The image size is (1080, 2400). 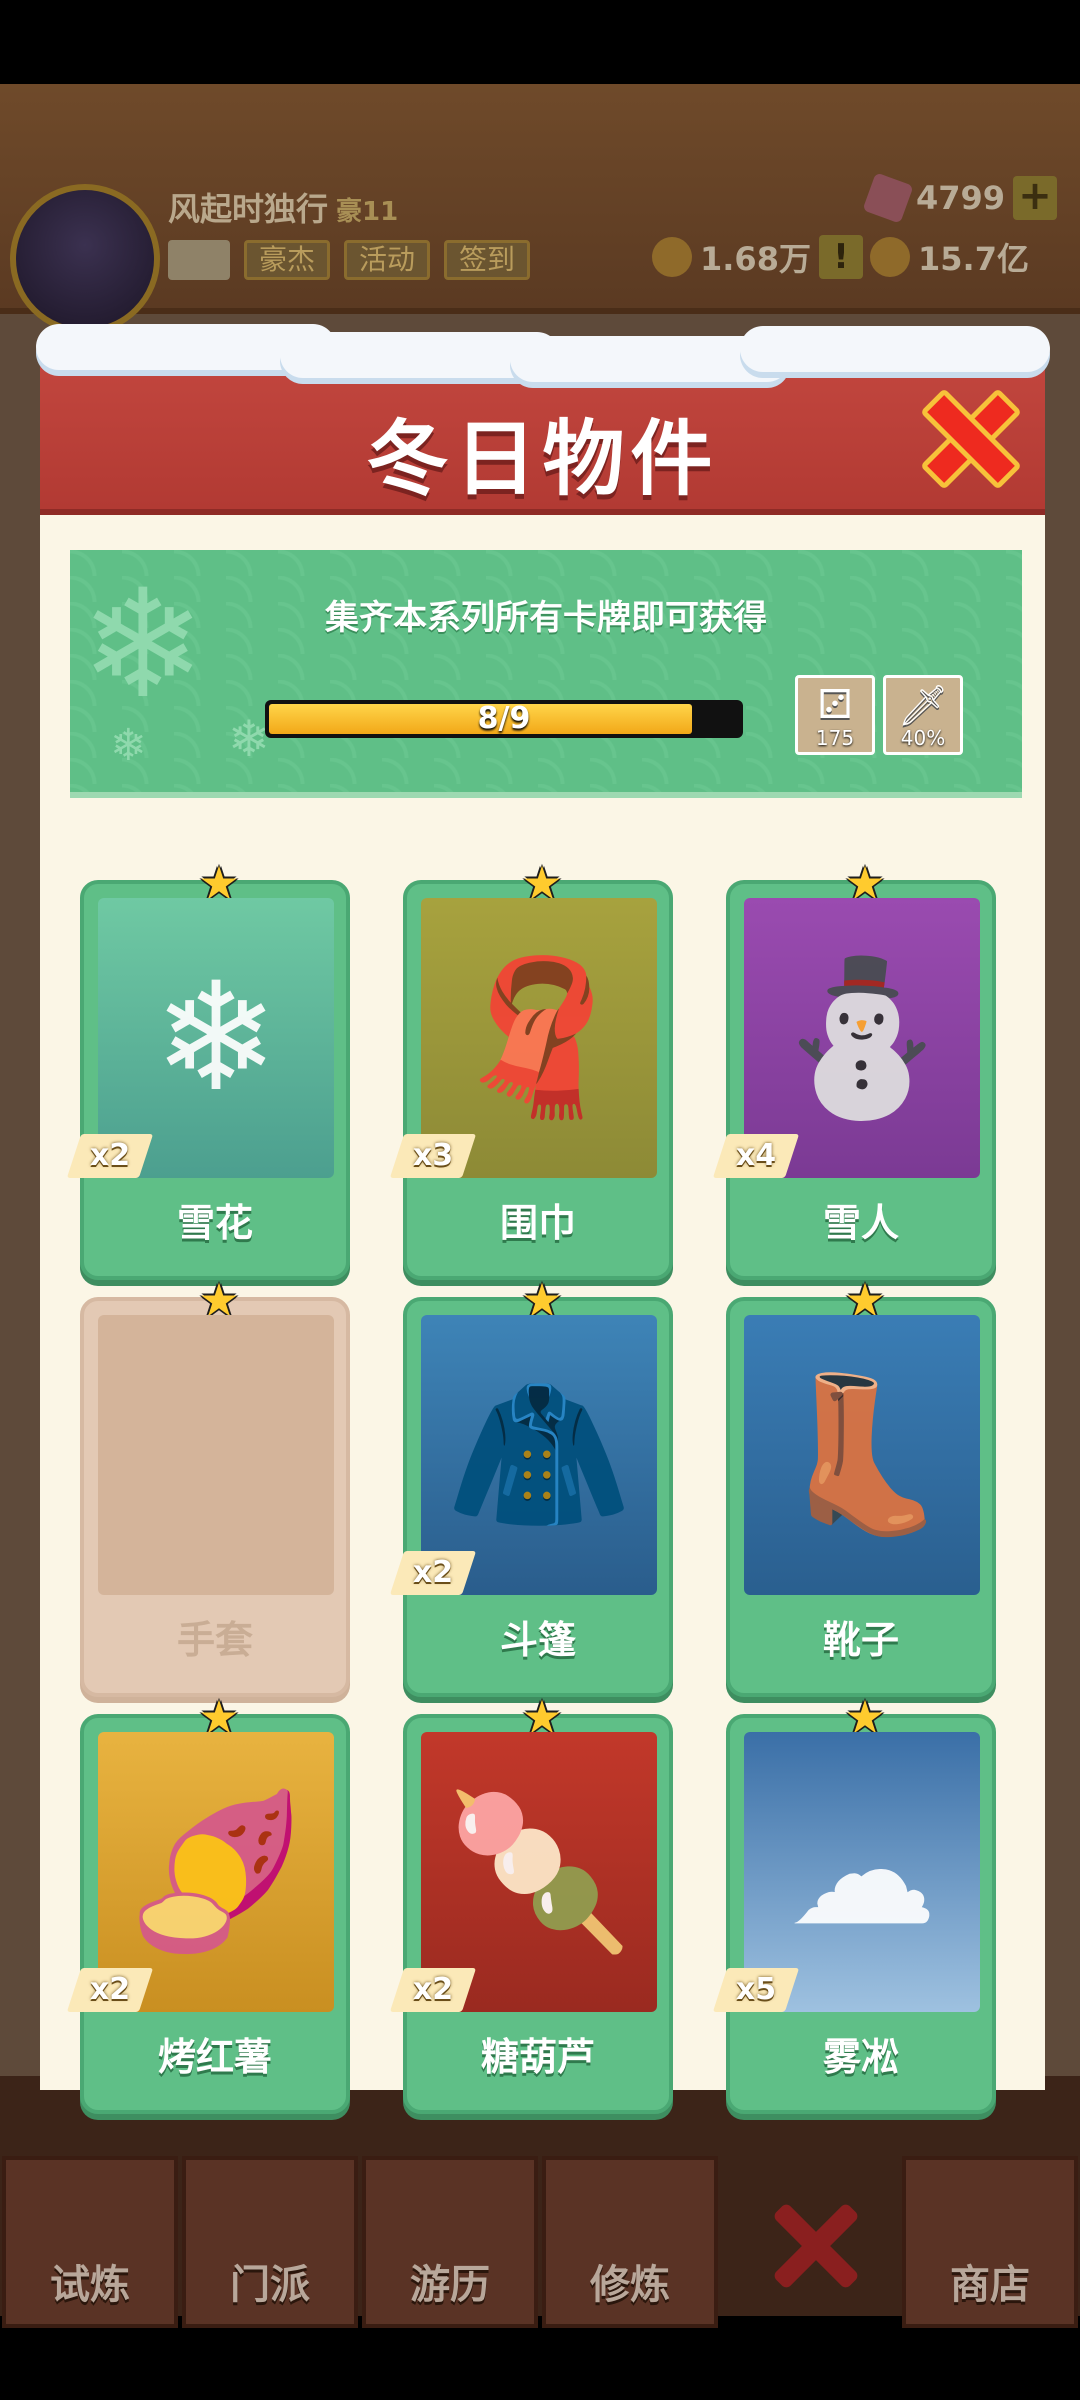 What do you see at coordinates (840, 257) in the screenshot?
I see `alert-icon: !` at bounding box center [840, 257].